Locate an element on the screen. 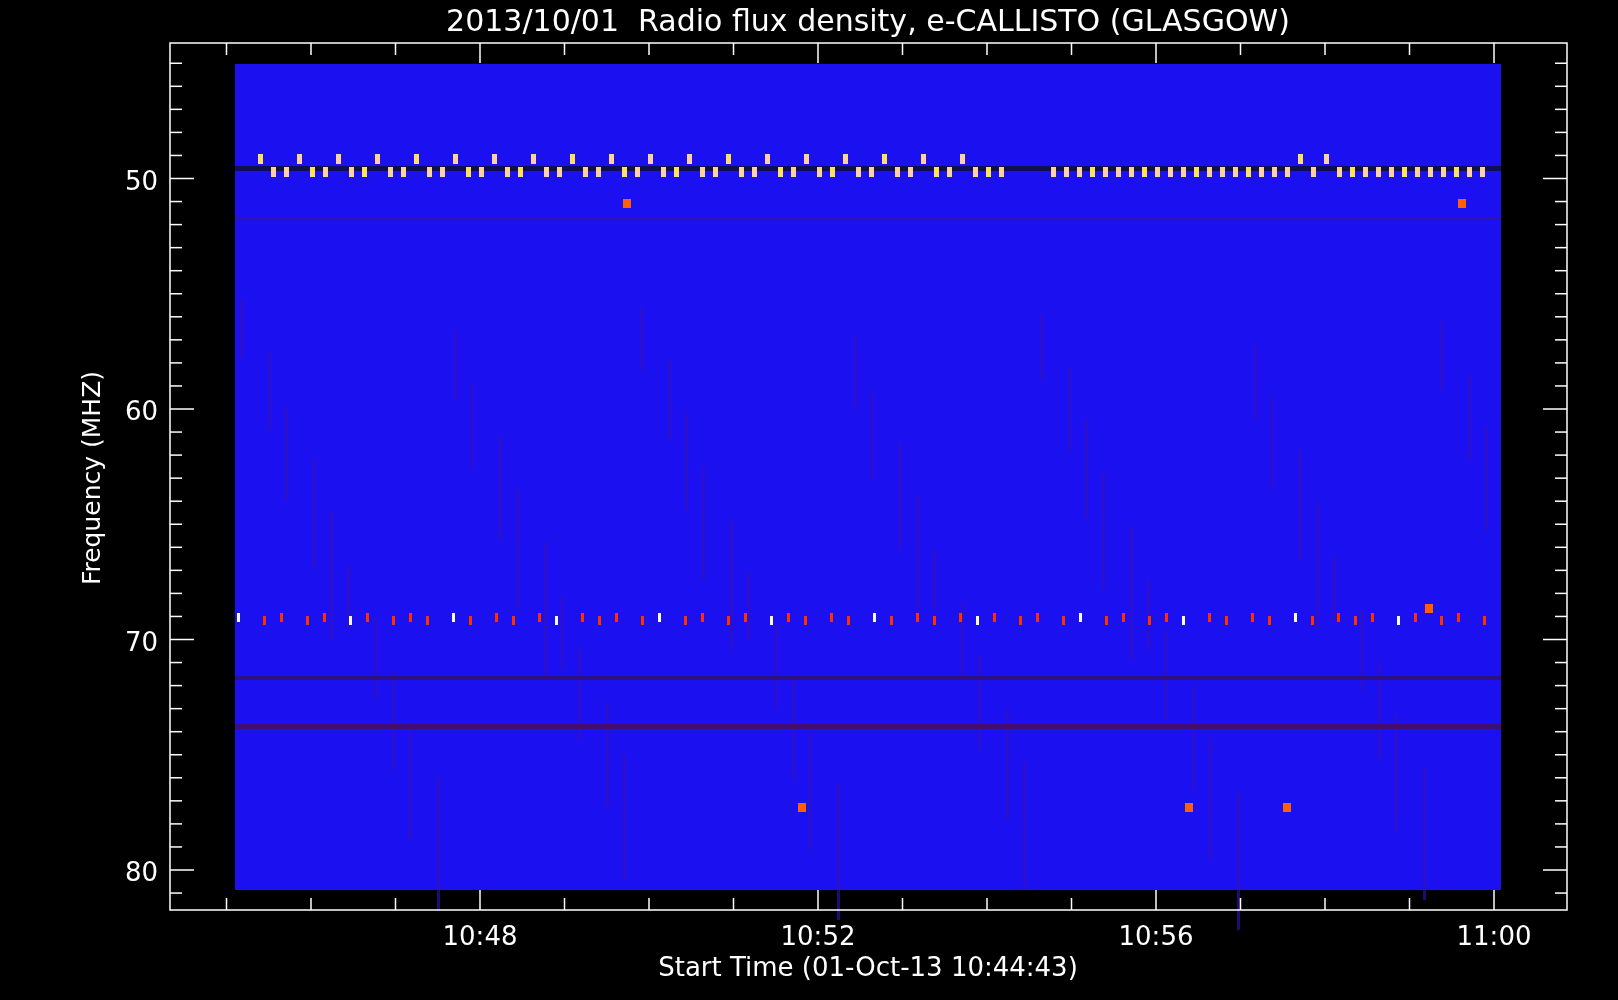  y-tick-label: 60 is located at coordinates (141, 411).